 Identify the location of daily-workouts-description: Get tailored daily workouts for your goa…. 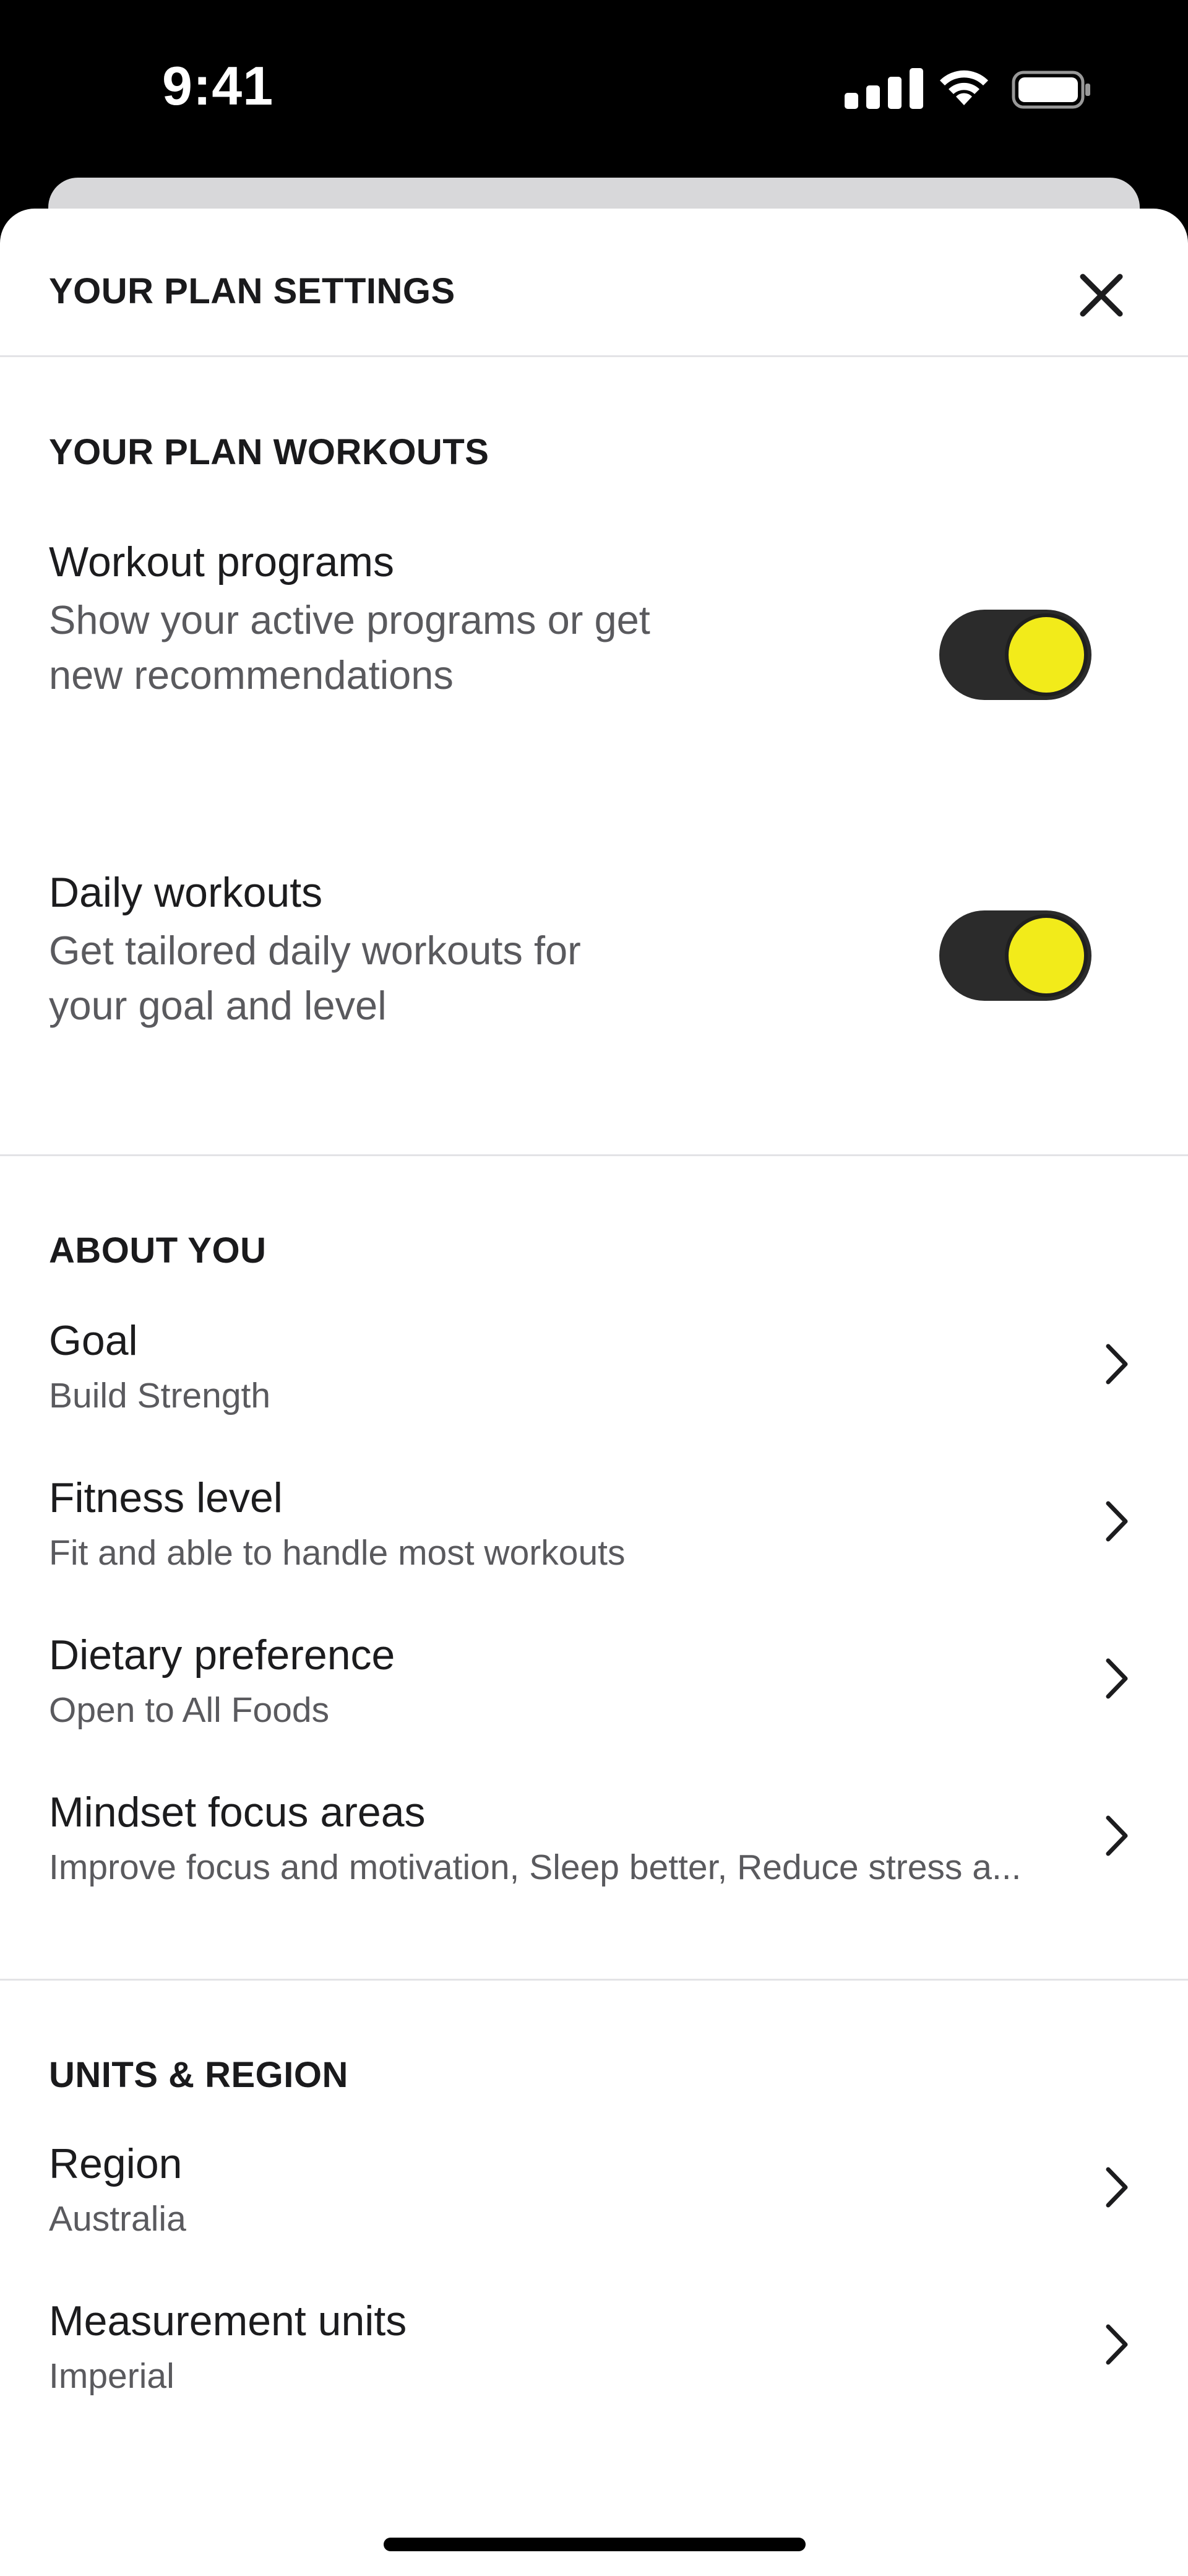
(315, 978).